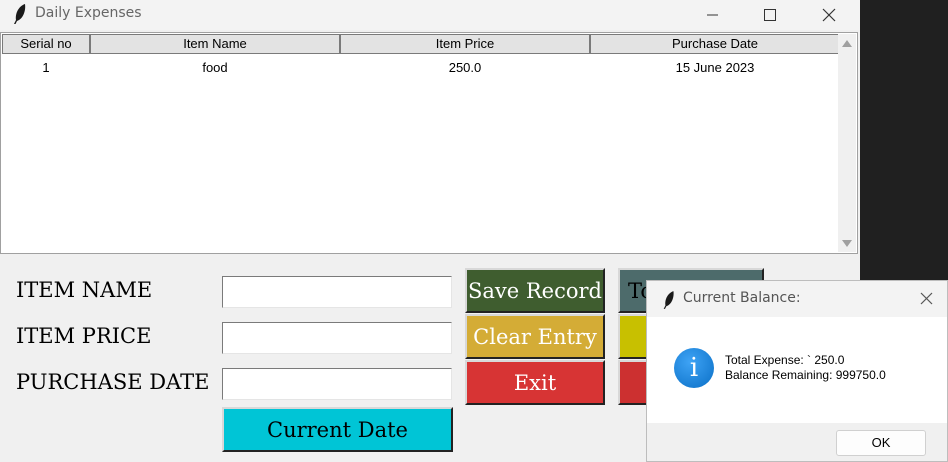 The width and height of the screenshot is (948, 462). What do you see at coordinates (715, 44) in the screenshot?
I see `column-header-purchase-date: Purchase Date` at bounding box center [715, 44].